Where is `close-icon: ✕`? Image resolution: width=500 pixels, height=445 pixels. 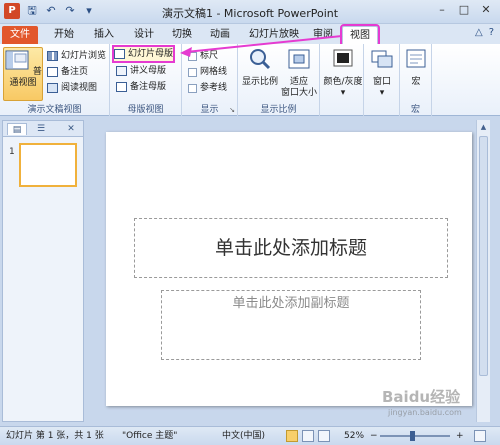 close-icon: ✕ is located at coordinates (486, 10).